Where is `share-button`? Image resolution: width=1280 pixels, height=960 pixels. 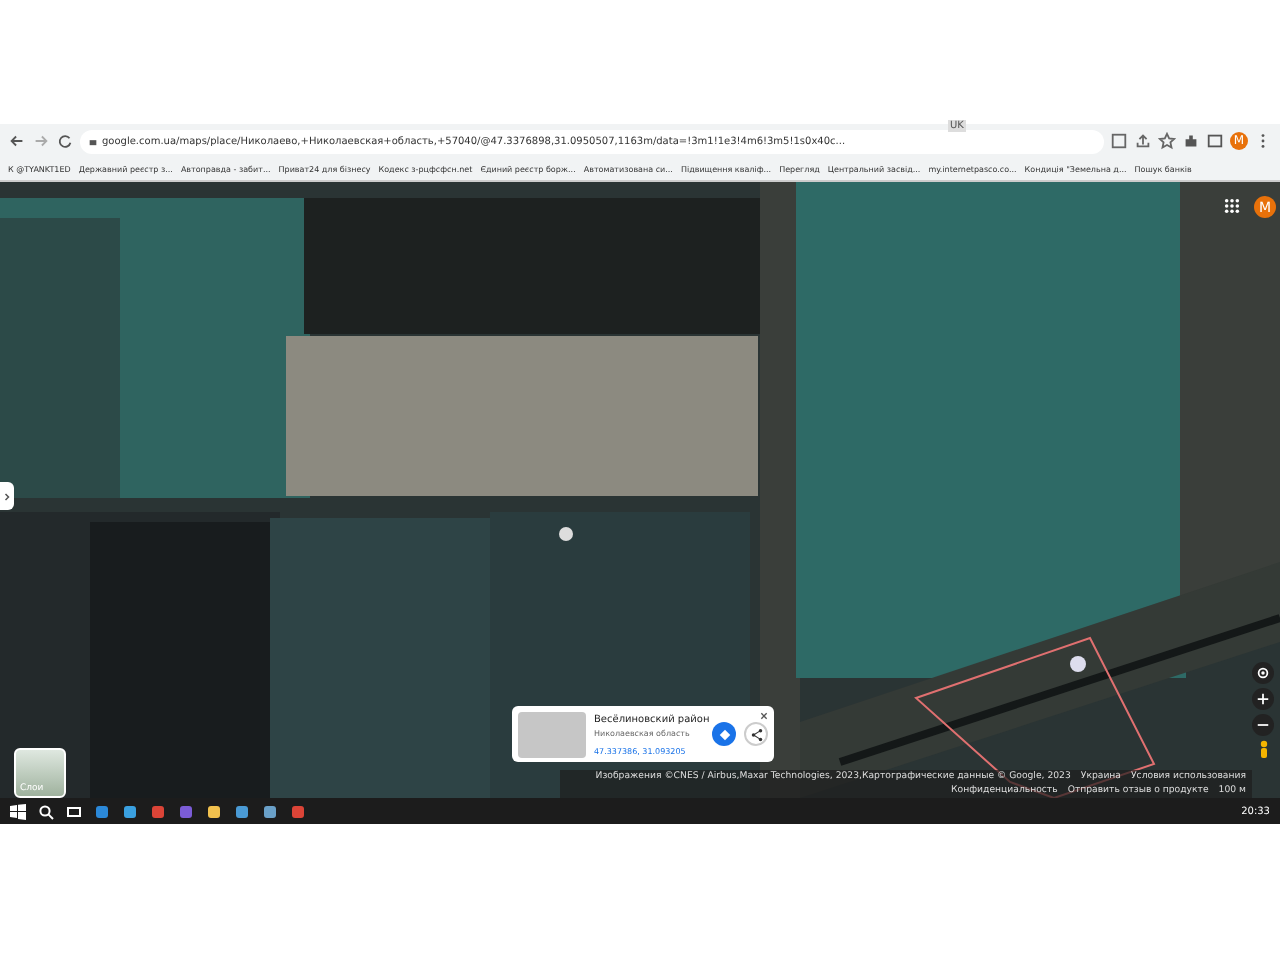 share-button is located at coordinates (756, 734).